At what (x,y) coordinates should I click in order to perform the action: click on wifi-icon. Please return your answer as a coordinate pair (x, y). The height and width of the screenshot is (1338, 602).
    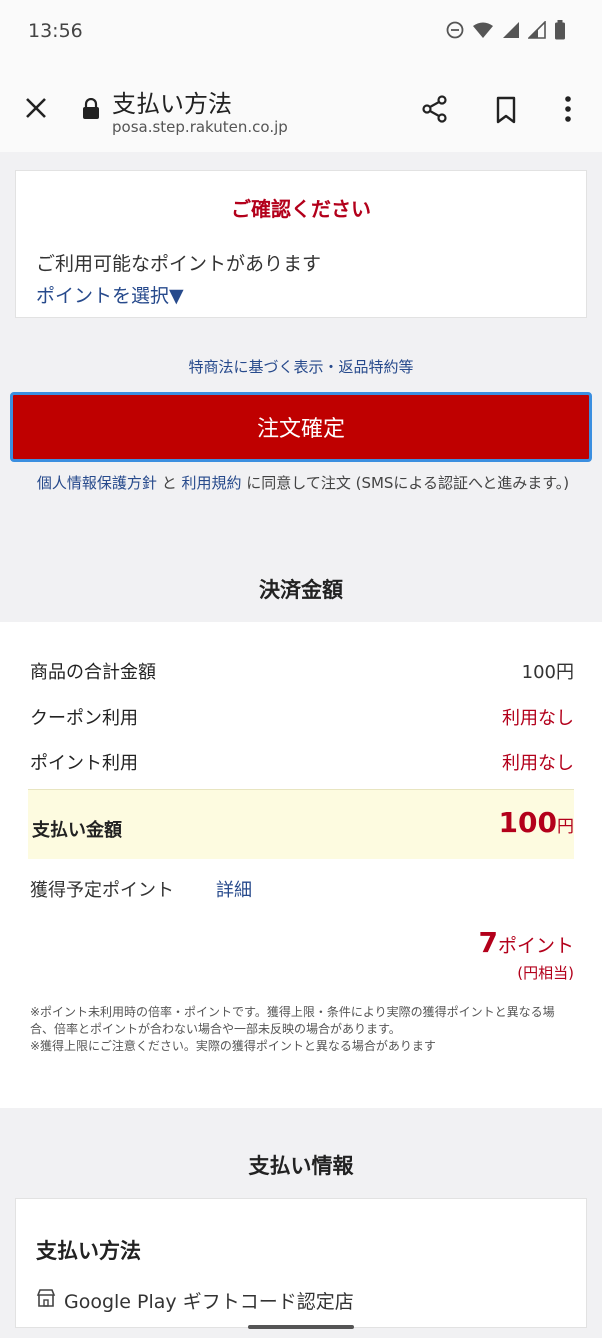
    Looking at the image, I should click on (483, 33).